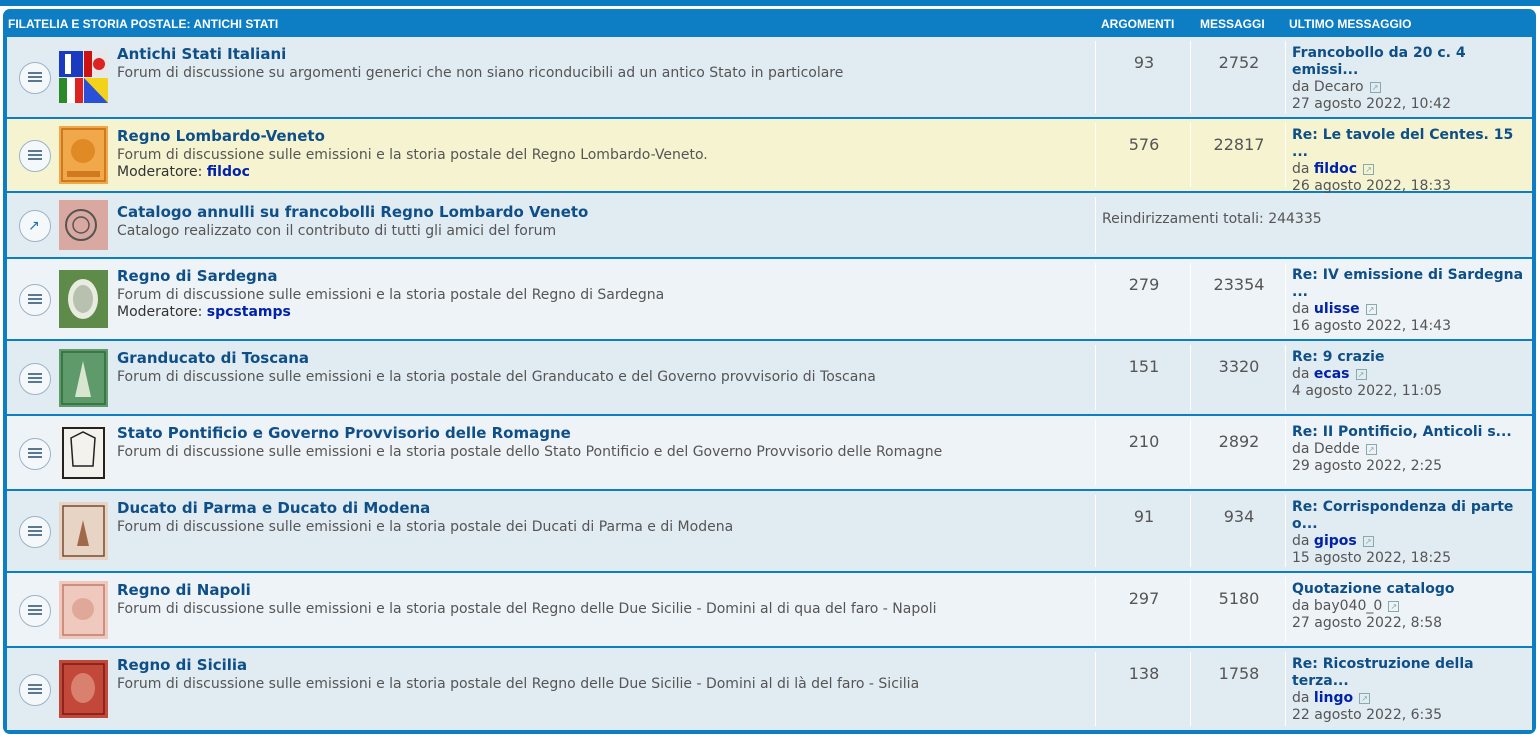  I want to click on last-post-title-link: Quotazione catalogo, so click(1412, 589).